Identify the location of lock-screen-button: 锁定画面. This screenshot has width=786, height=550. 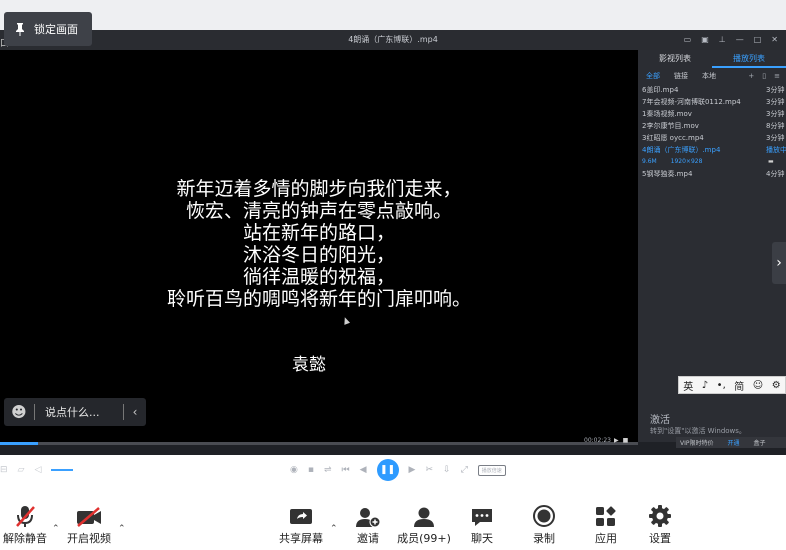
(48, 29).